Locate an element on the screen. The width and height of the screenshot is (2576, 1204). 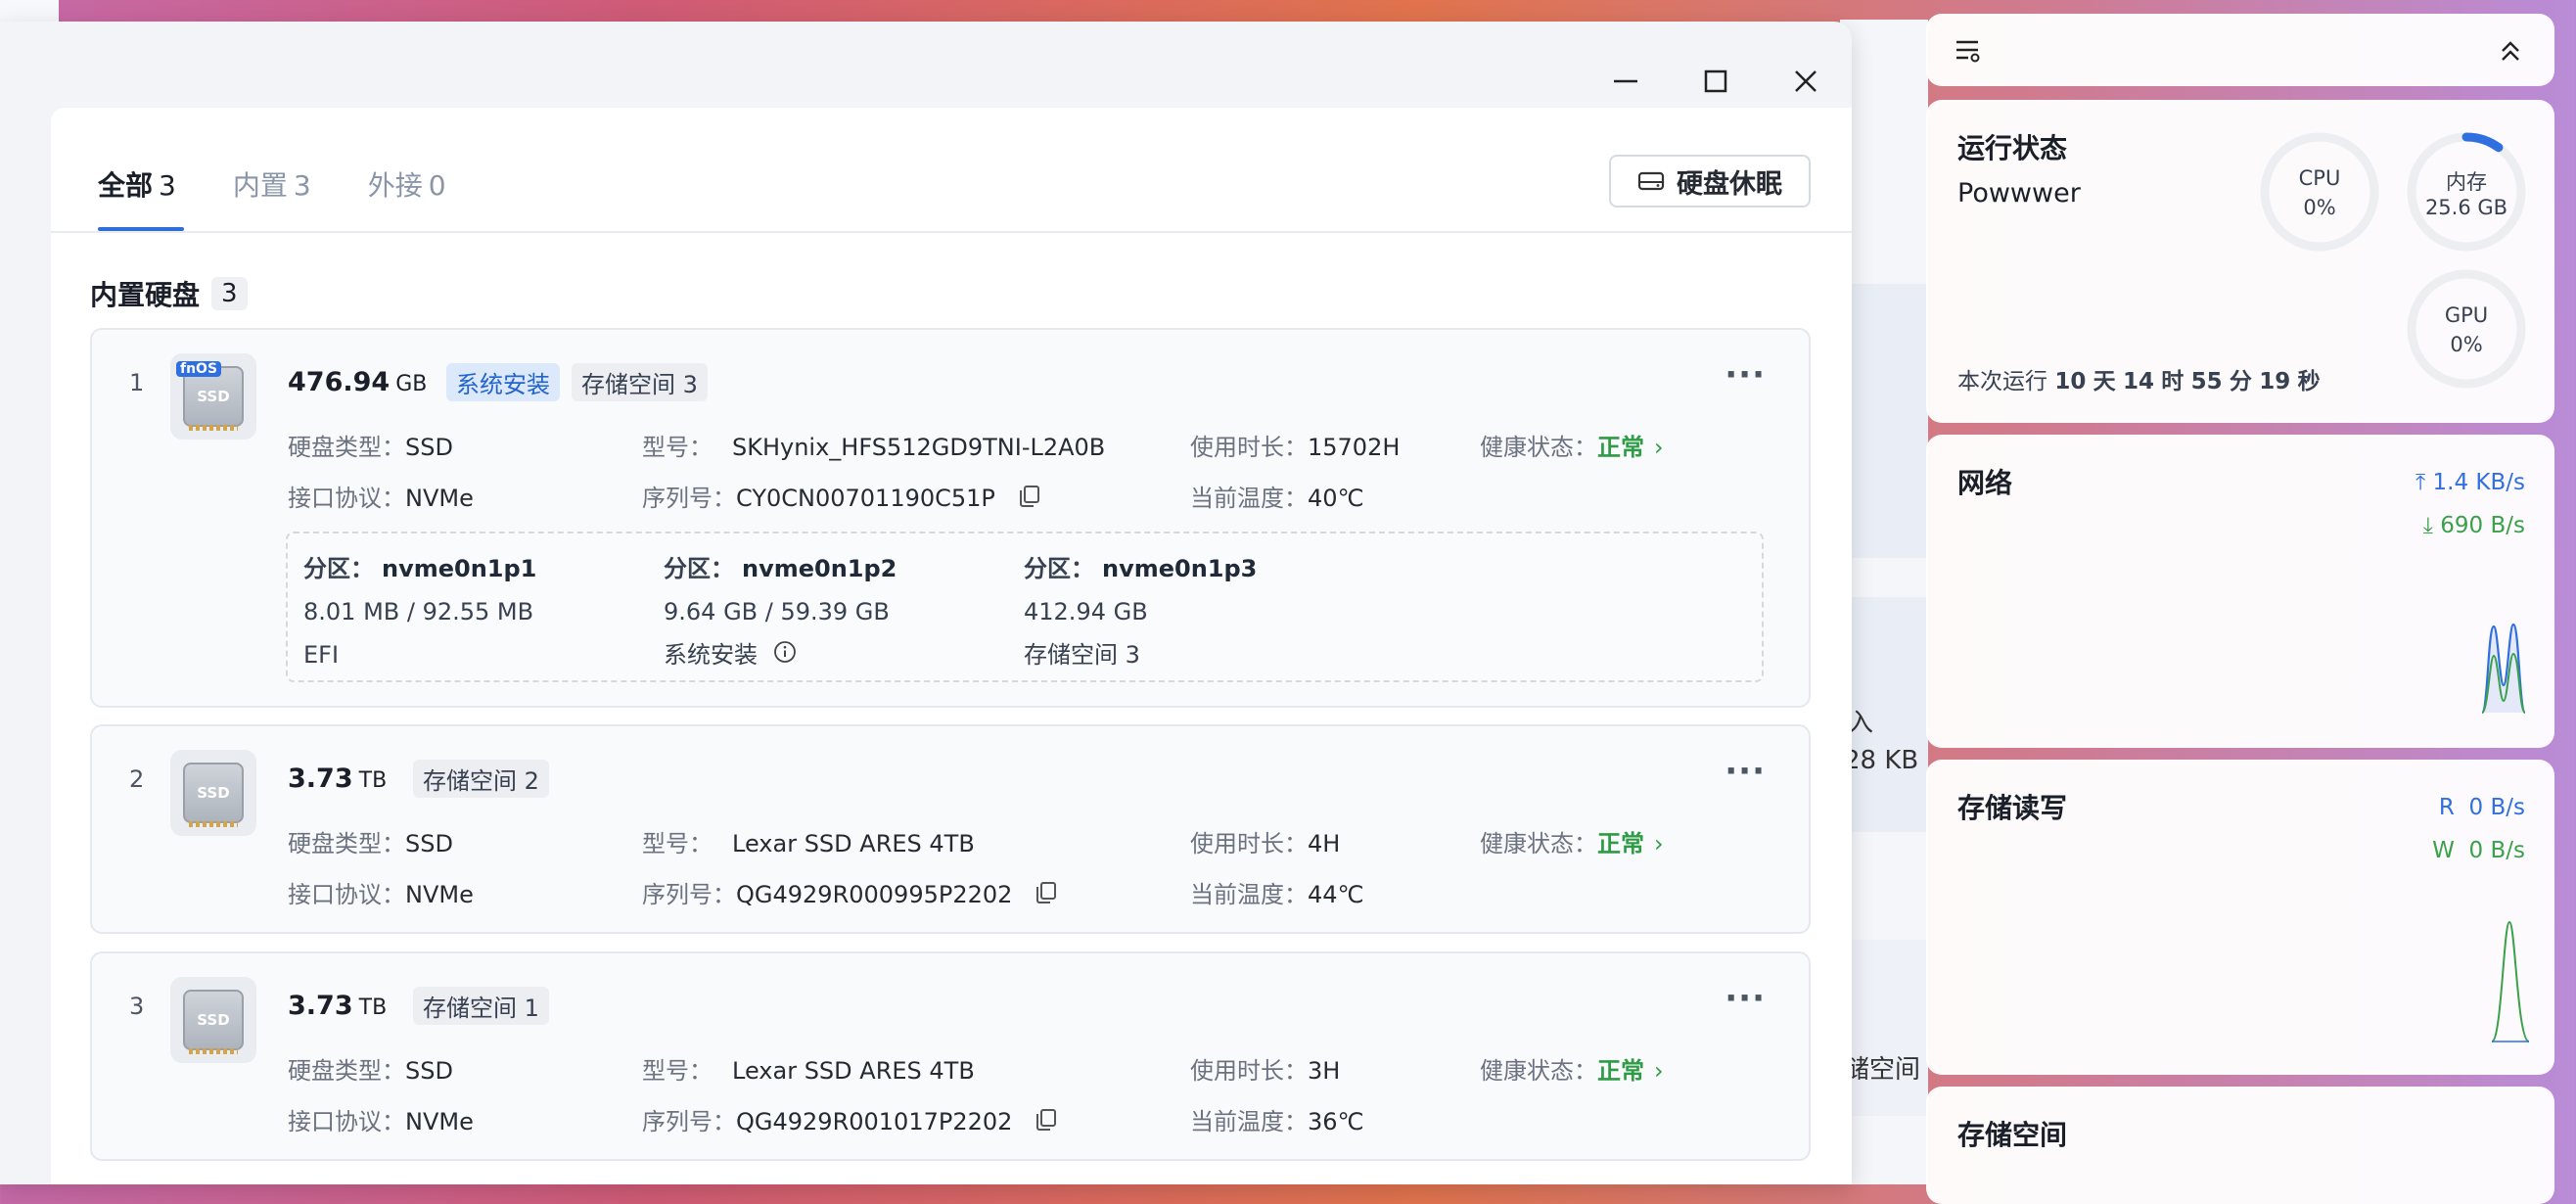
partition-item: 分区： nvme0n1p2 9.64 GB / 59.39 GB 系统安装 is located at coordinates (780, 612).